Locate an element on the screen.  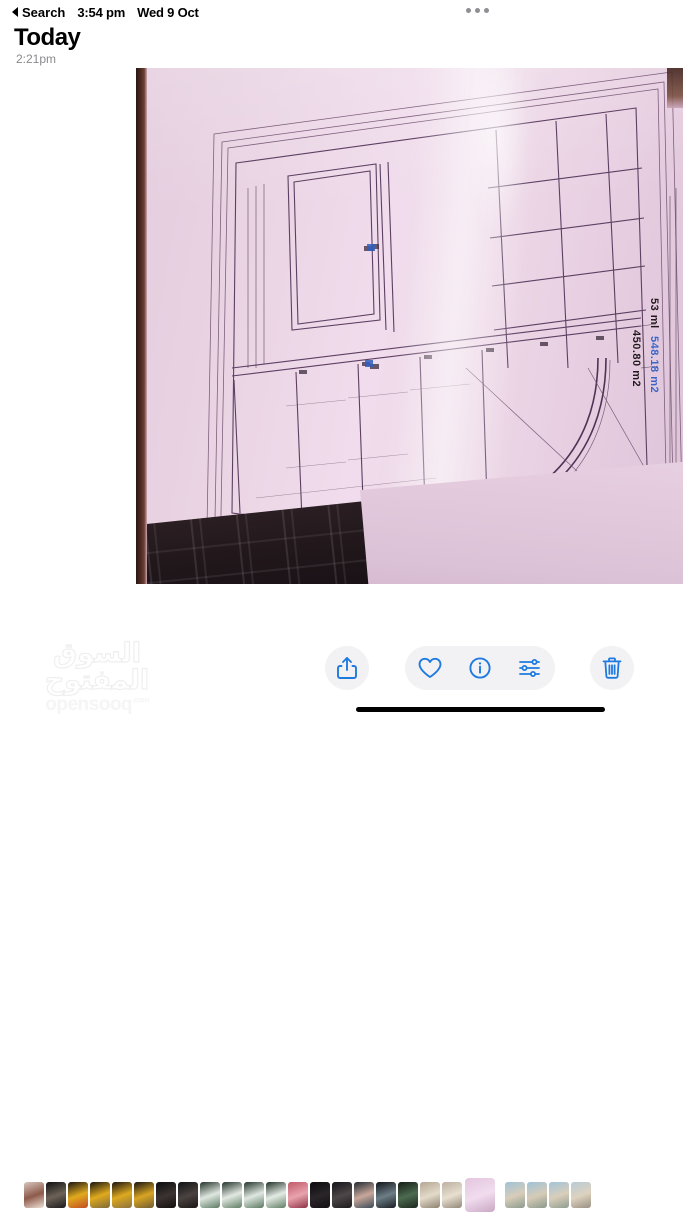
photo-actions-pill is located at coordinates (480, 668).